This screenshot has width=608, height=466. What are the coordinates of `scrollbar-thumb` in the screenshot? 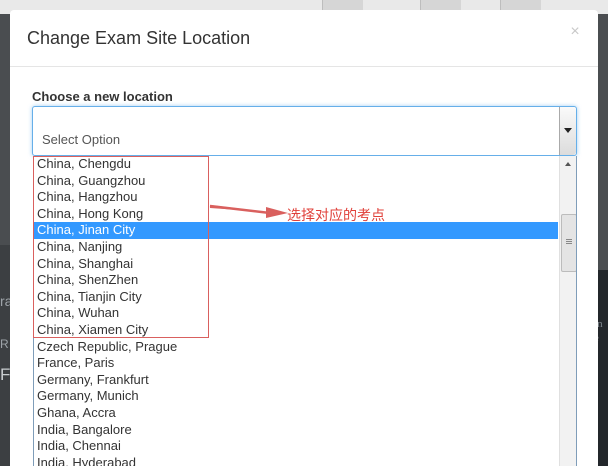 It's located at (568, 243).